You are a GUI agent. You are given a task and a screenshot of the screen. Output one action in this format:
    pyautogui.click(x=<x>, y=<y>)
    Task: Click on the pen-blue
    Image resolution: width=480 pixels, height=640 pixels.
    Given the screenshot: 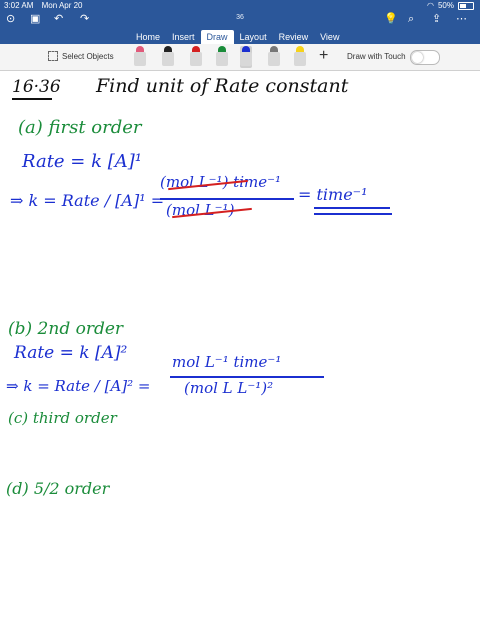 What is the action you would take?
    pyautogui.click(x=246, y=57)
    